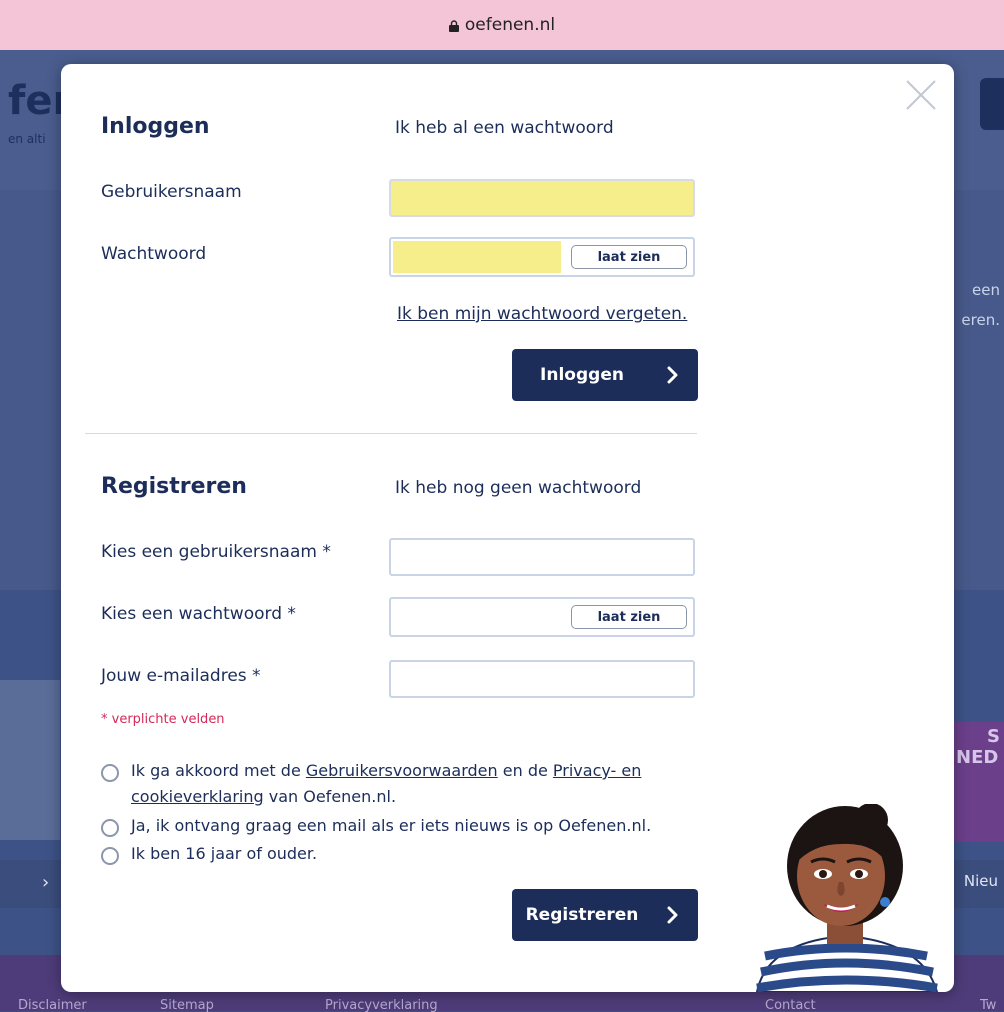  Describe the element at coordinates (988, 1005) in the screenshot. I see `footer-link: Tw` at that location.